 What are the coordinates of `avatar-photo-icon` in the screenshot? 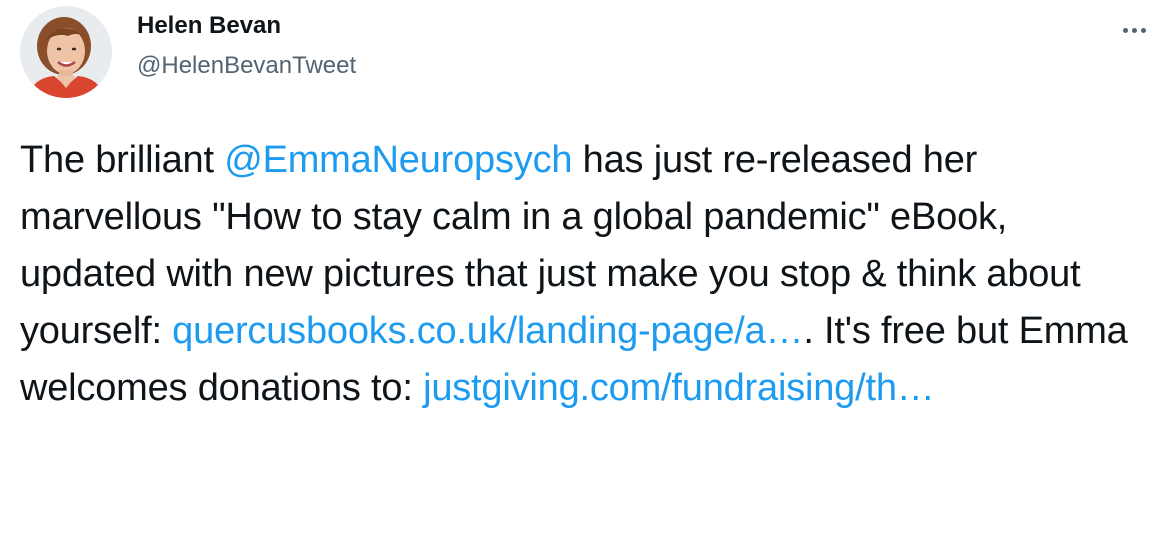 It's located at (66, 52).